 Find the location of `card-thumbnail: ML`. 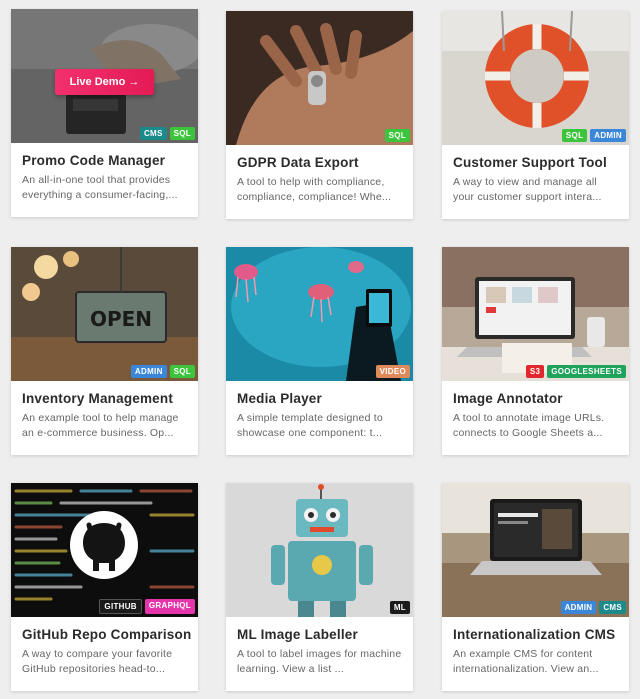

card-thumbnail: ML is located at coordinates (319, 550).